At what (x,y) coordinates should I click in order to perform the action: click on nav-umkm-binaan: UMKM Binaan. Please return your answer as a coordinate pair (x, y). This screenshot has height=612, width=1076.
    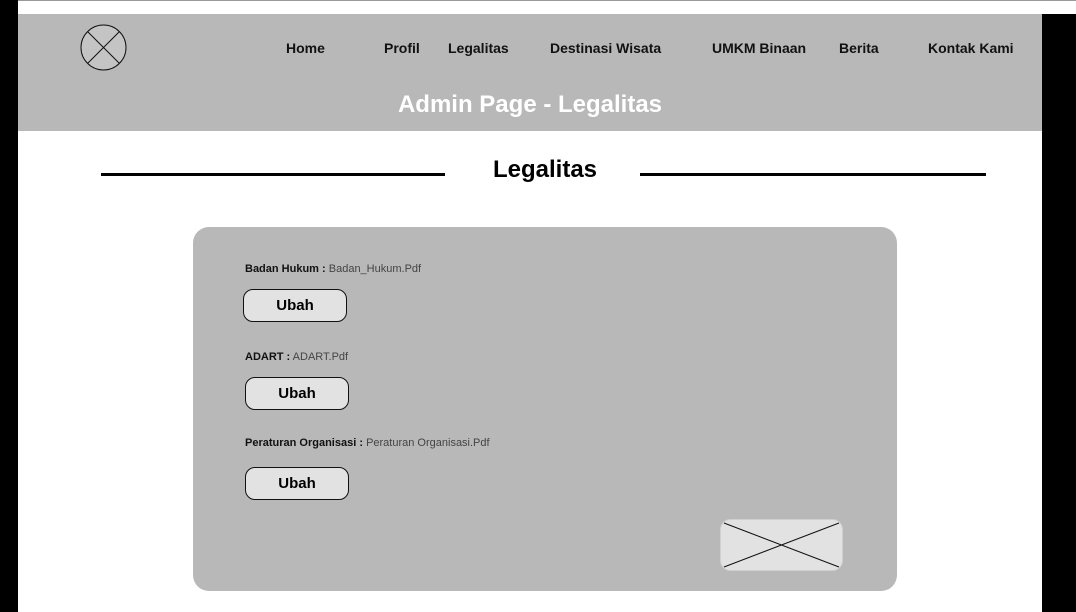
    Looking at the image, I should click on (759, 48).